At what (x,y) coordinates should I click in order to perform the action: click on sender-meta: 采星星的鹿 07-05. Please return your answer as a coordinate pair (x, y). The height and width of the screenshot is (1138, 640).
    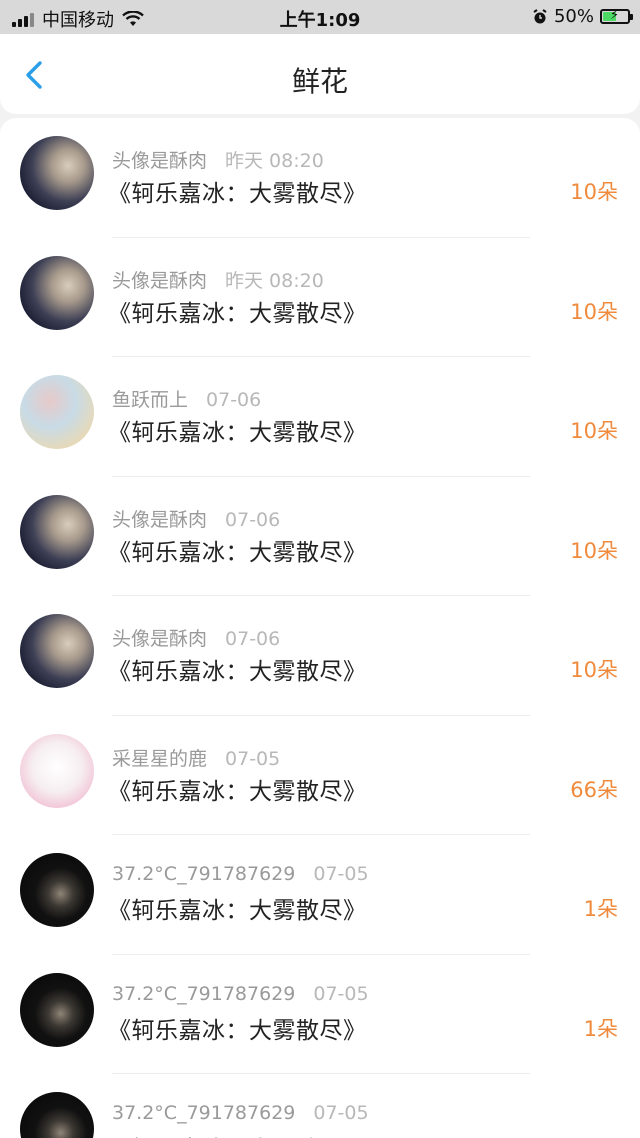
    Looking at the image, I should click on (196, 757).